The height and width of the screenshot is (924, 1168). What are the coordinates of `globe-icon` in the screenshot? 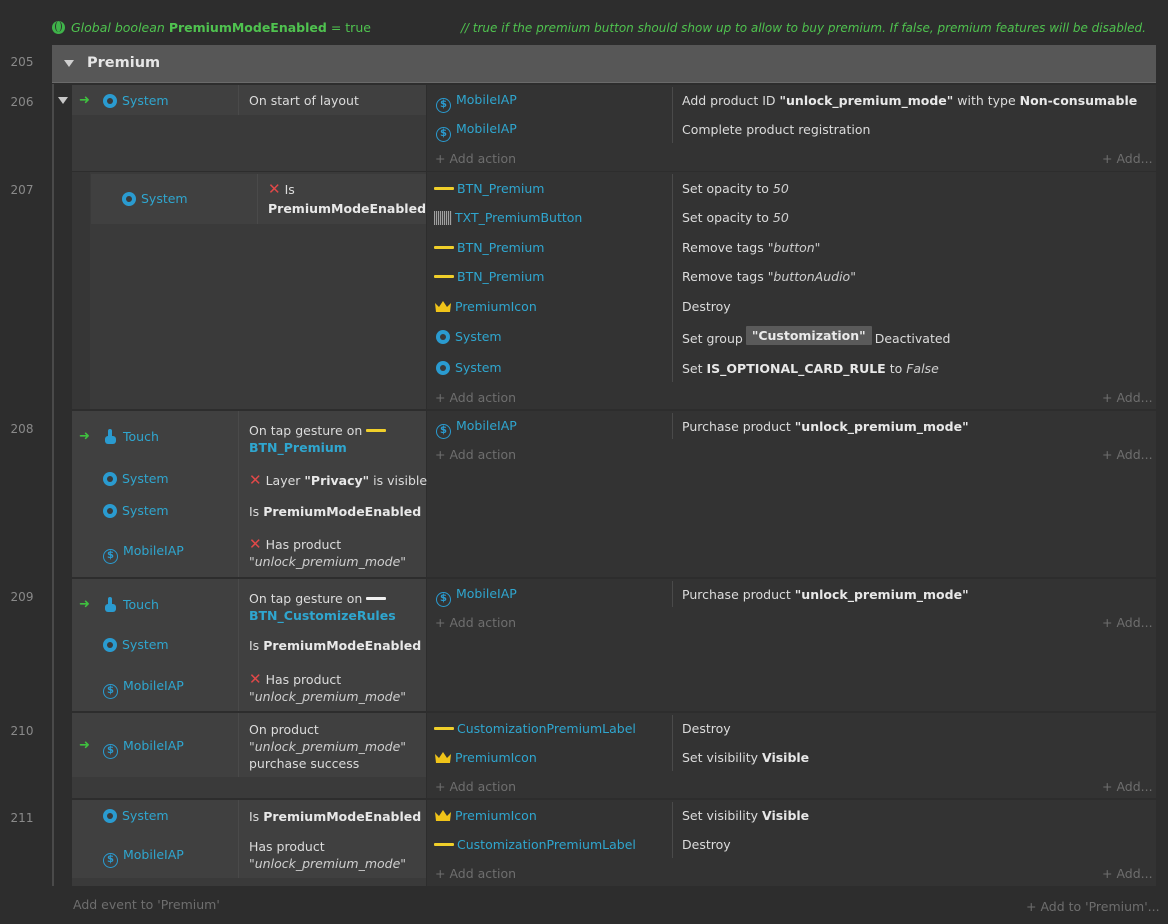 It's located at (58, 27).